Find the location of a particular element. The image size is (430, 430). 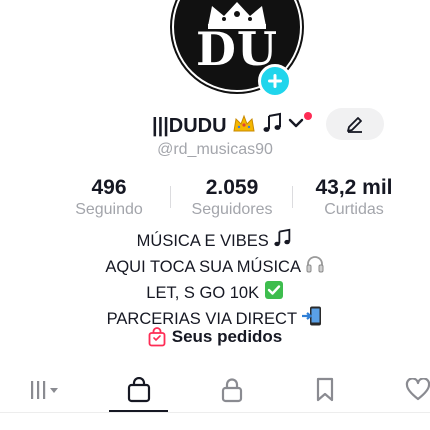

pencil-icon is located at coordinates (354, 125).